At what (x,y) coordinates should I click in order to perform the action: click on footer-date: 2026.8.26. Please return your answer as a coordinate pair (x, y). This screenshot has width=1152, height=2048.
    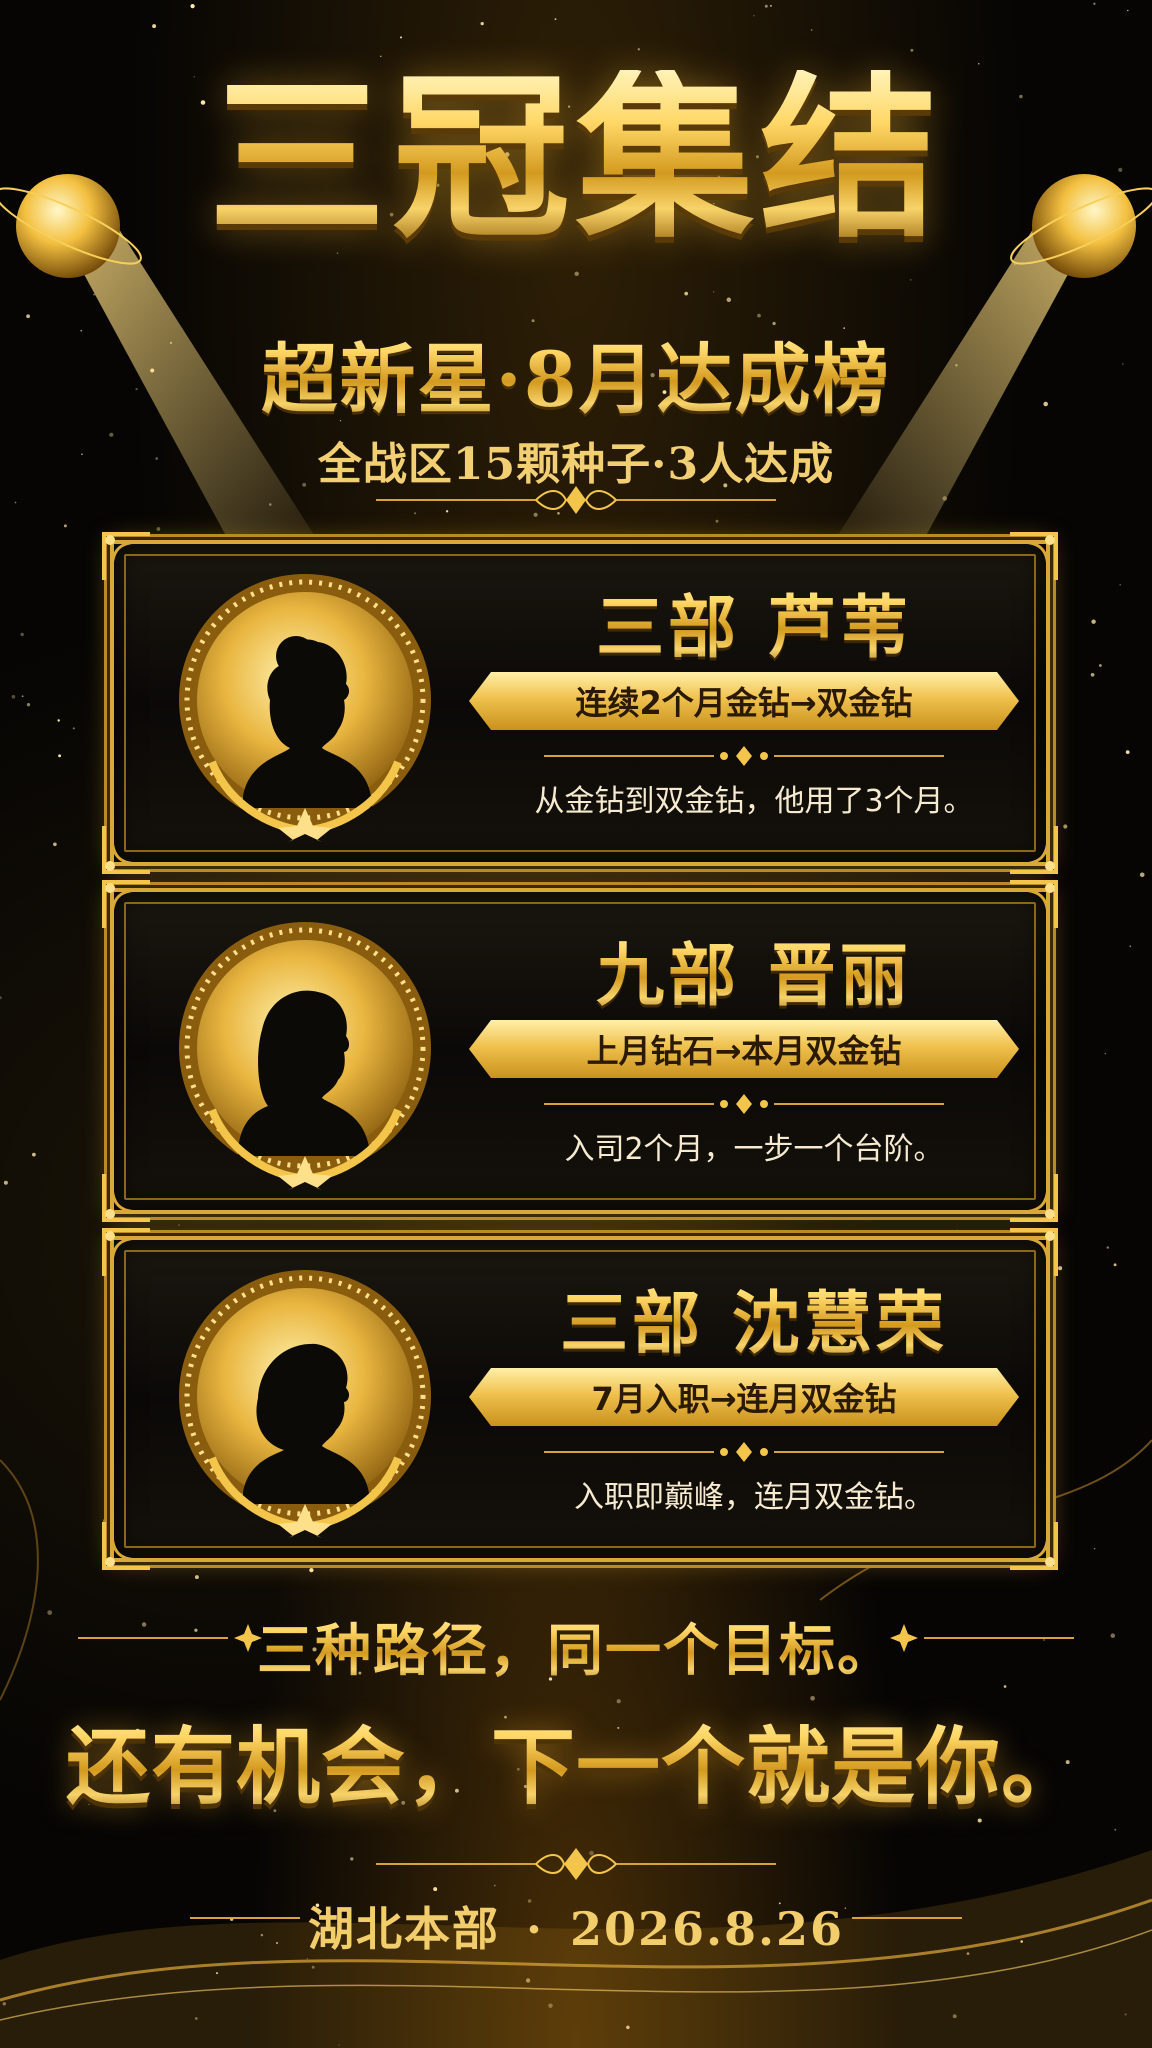
    Looking at the image, I should click on (707, 1929).